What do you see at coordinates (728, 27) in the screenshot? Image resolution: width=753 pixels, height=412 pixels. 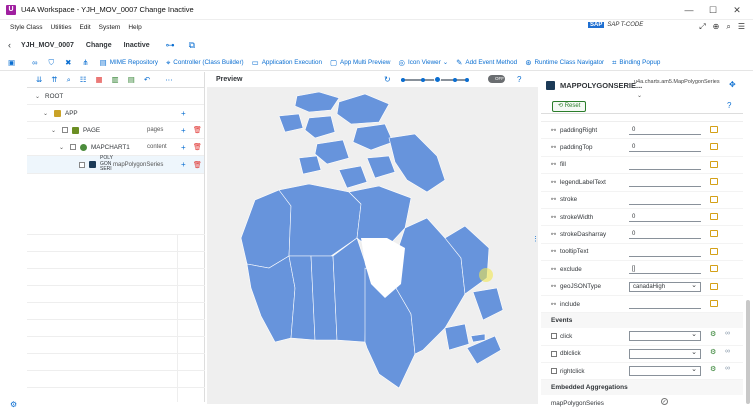 I see `search-icon: ⌕` at bounding box center [728, 27].